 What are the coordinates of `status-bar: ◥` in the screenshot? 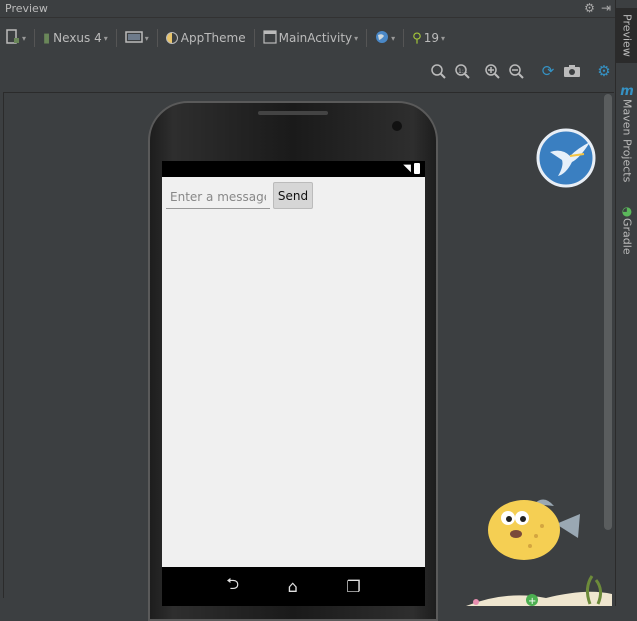 It's located at (293, 169).